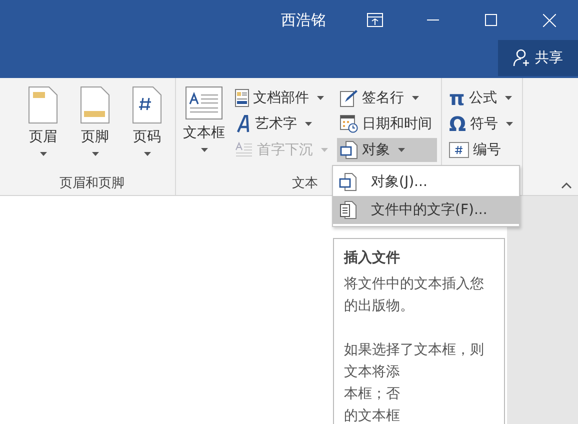  Describe the element at coordinates (43, 105) in the screenshot. I see `page-header-icon` at that location.